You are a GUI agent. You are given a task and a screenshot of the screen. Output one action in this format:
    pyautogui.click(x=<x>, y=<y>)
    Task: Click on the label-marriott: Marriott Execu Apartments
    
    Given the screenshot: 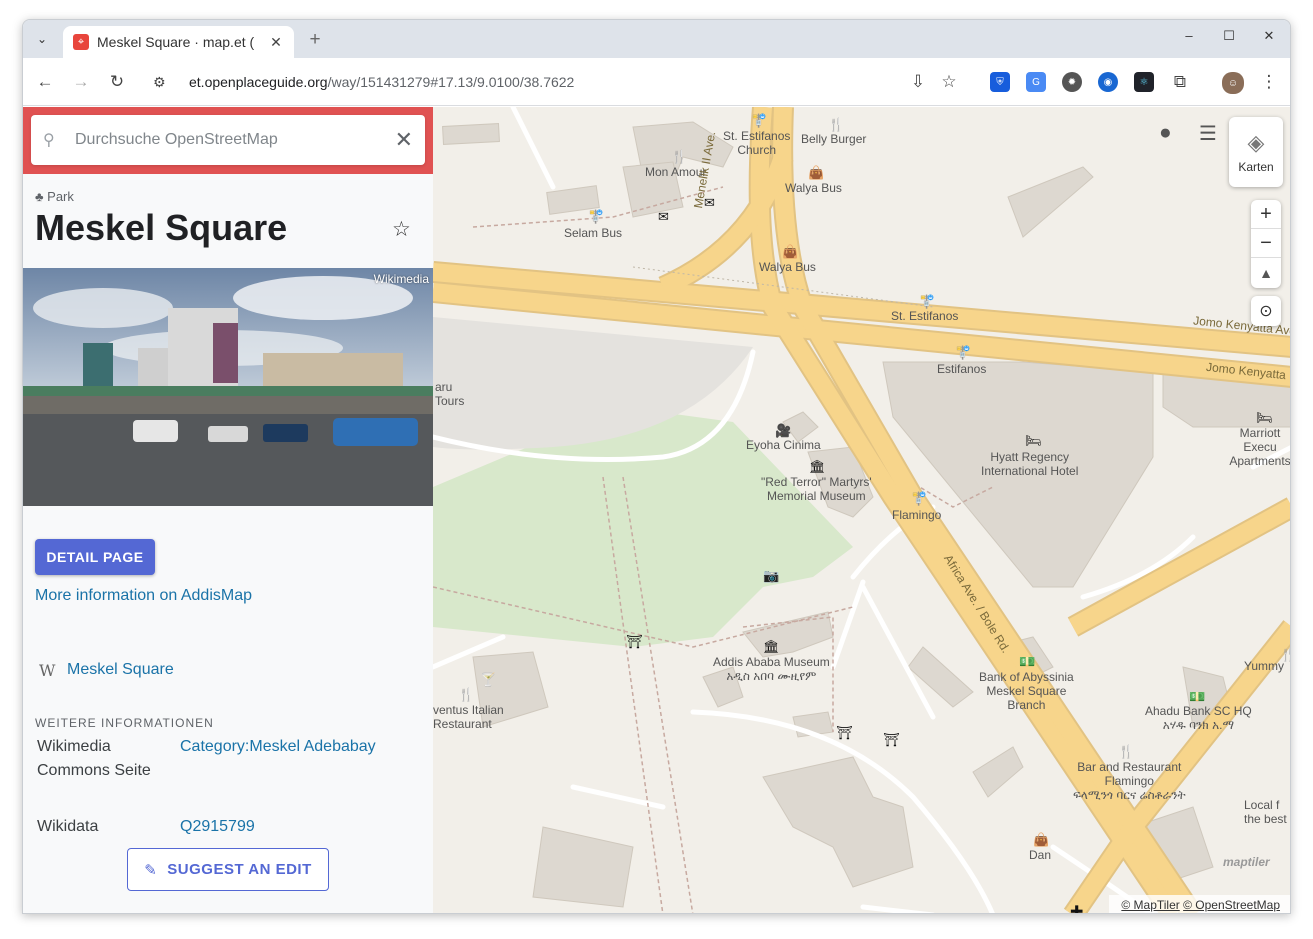 What is the action you would take?
    pyautogui.click(x=1259, y=447)
    